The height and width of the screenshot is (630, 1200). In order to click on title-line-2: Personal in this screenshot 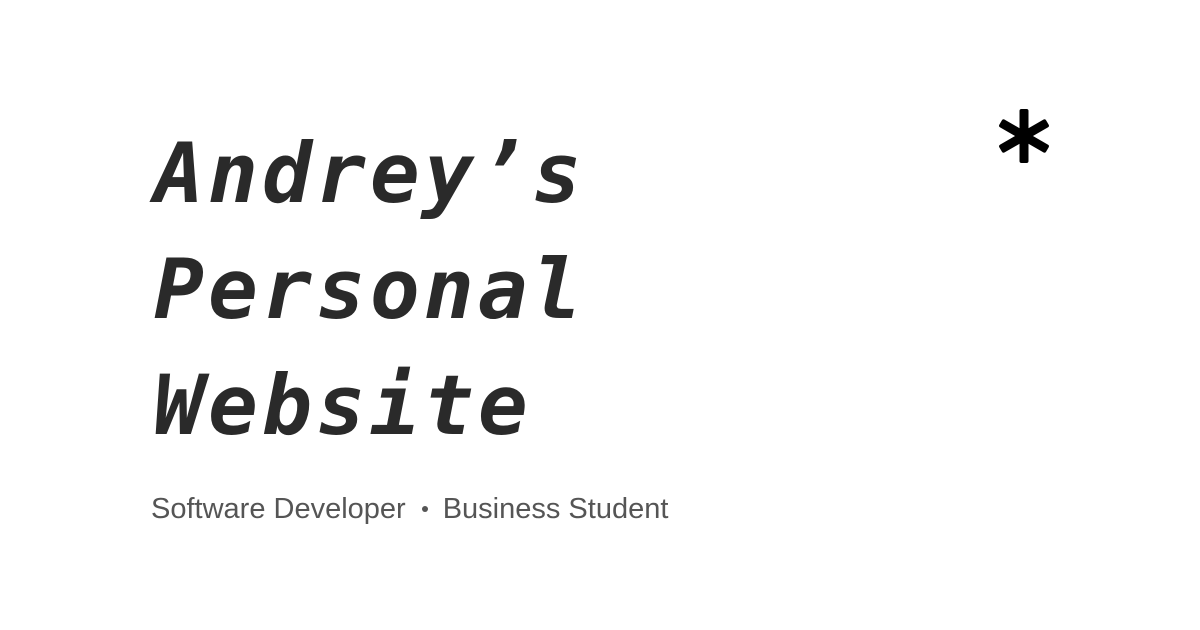, I will do `click(370, 289)`.